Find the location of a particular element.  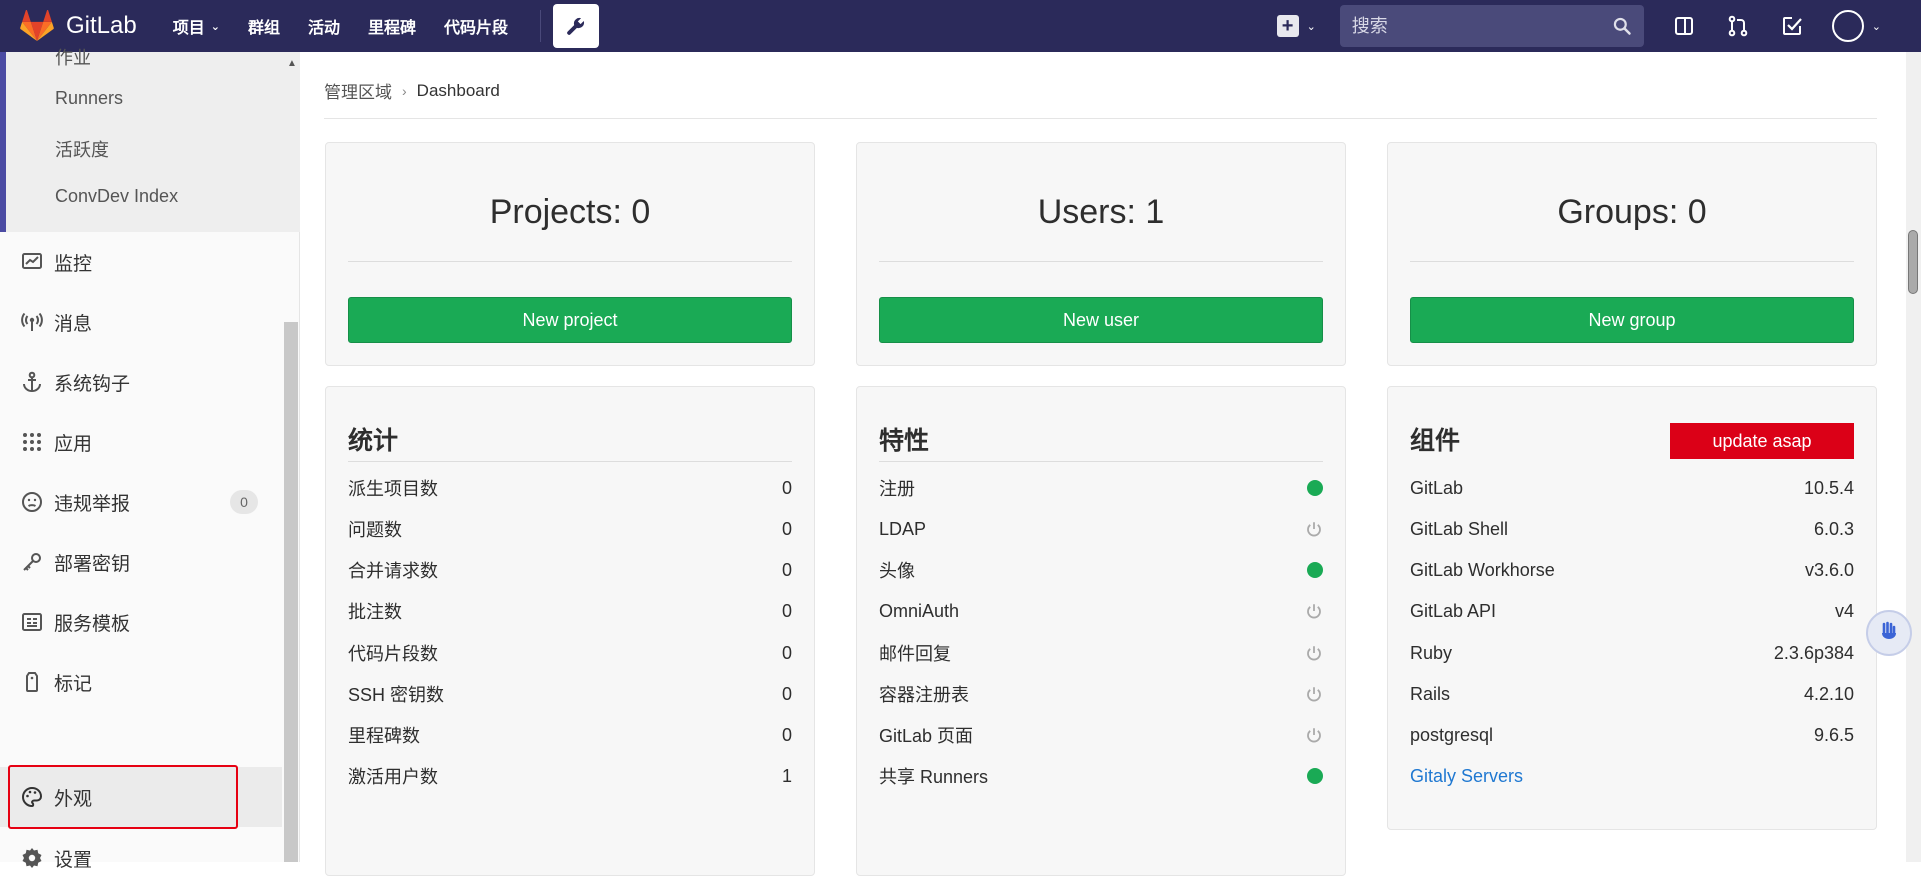

features-title: 特性 is located at coordinates (904, 441).